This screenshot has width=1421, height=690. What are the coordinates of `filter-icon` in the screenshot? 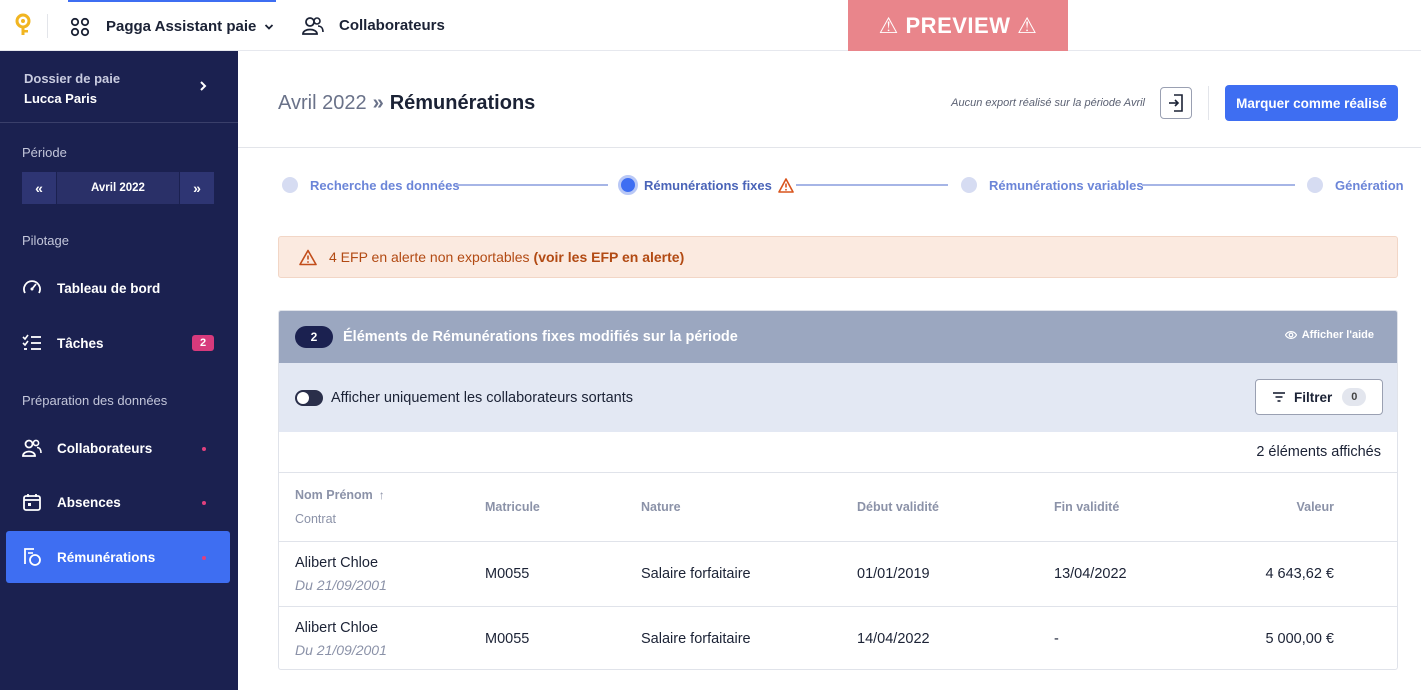 It's located at (1279, 397).